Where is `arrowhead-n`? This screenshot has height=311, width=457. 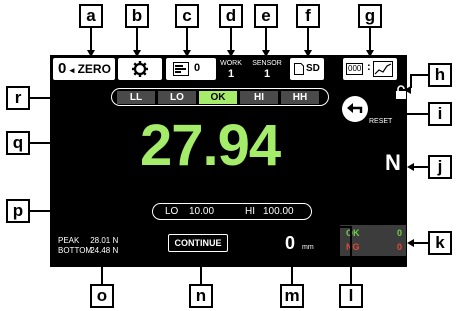
arrowhead-n is located at coordinates (201, 258).